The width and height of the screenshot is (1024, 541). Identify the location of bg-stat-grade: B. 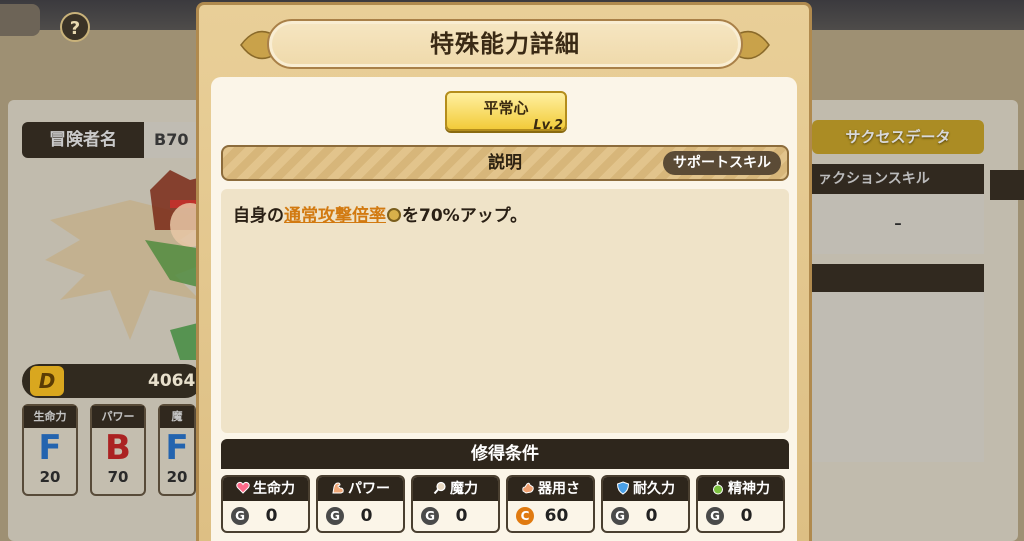
(118, 448).